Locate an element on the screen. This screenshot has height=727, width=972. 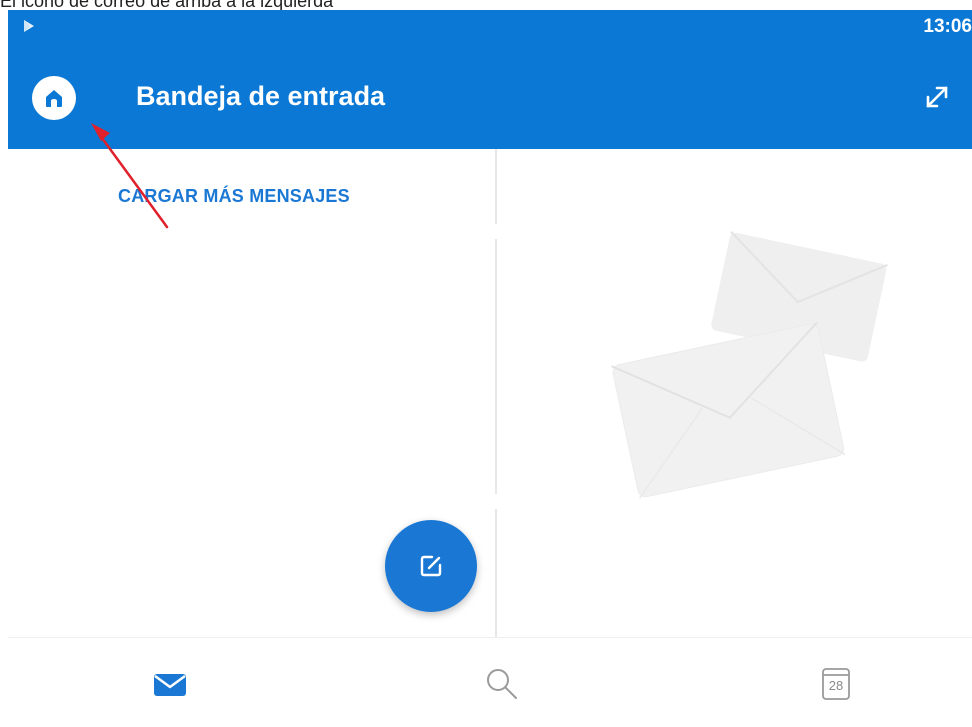
nav-item-calendar: 28 is located at coordinates (836, 684).